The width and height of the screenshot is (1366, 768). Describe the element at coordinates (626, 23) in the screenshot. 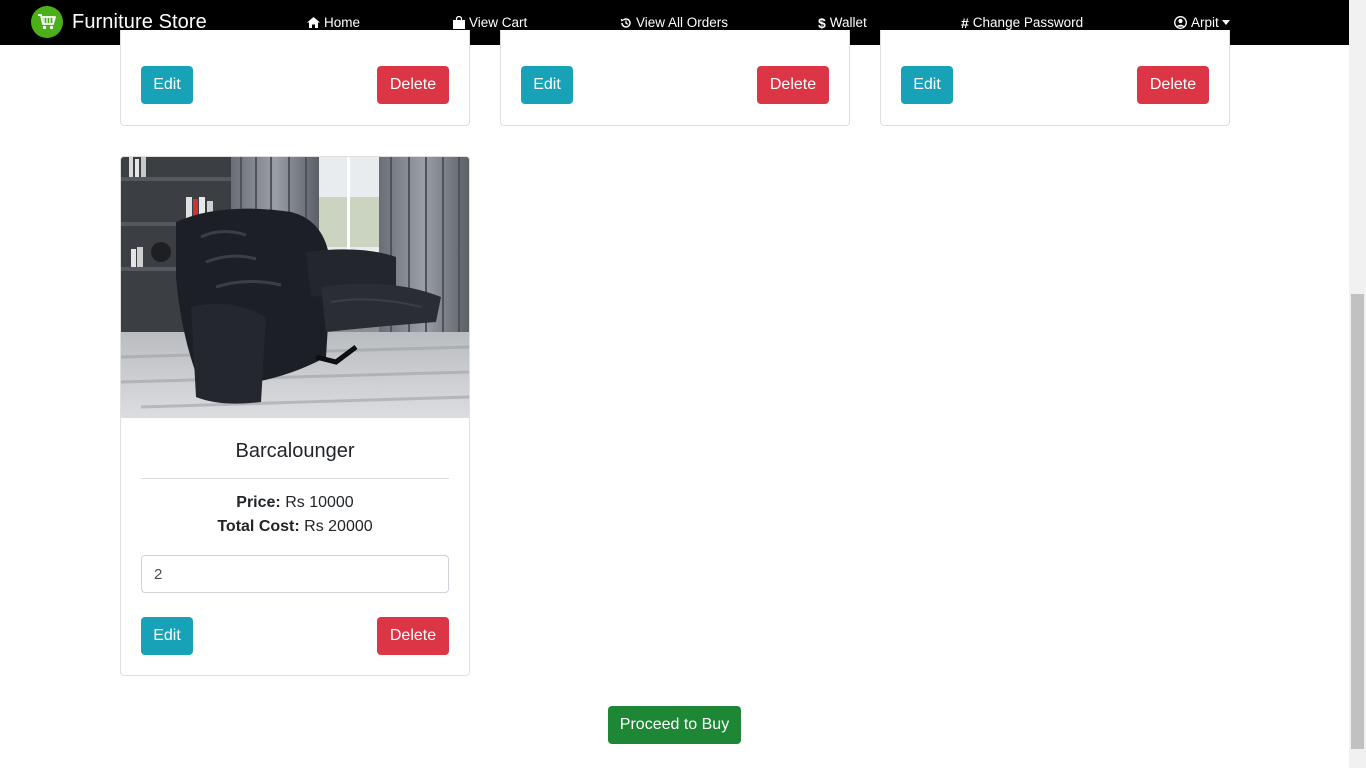

I see `history-icon` at that location.